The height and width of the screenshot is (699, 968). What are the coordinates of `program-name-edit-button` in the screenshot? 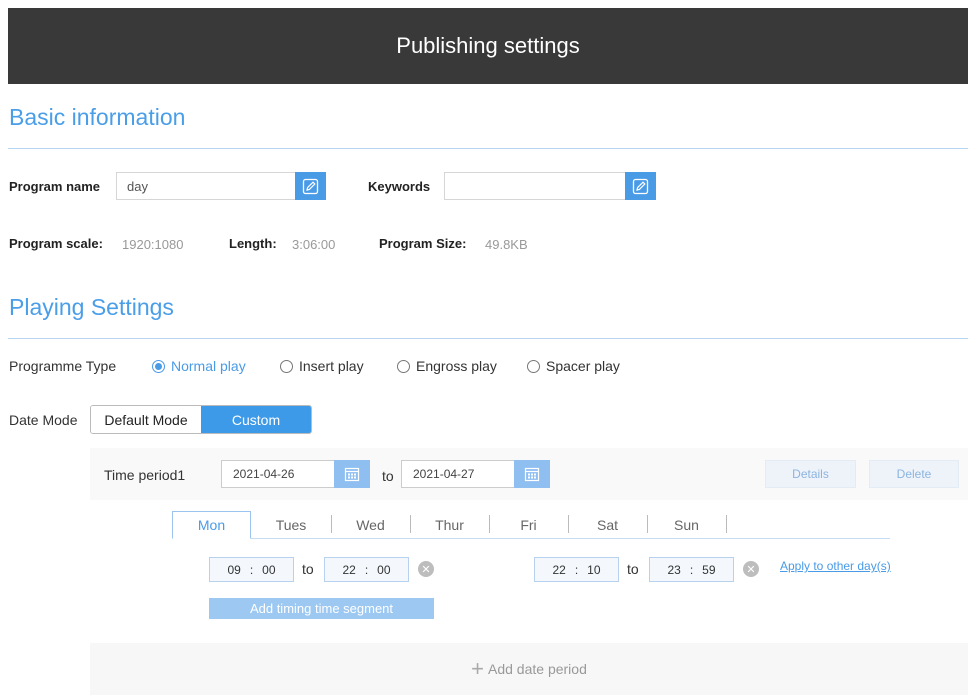 It's located at (310, 186).